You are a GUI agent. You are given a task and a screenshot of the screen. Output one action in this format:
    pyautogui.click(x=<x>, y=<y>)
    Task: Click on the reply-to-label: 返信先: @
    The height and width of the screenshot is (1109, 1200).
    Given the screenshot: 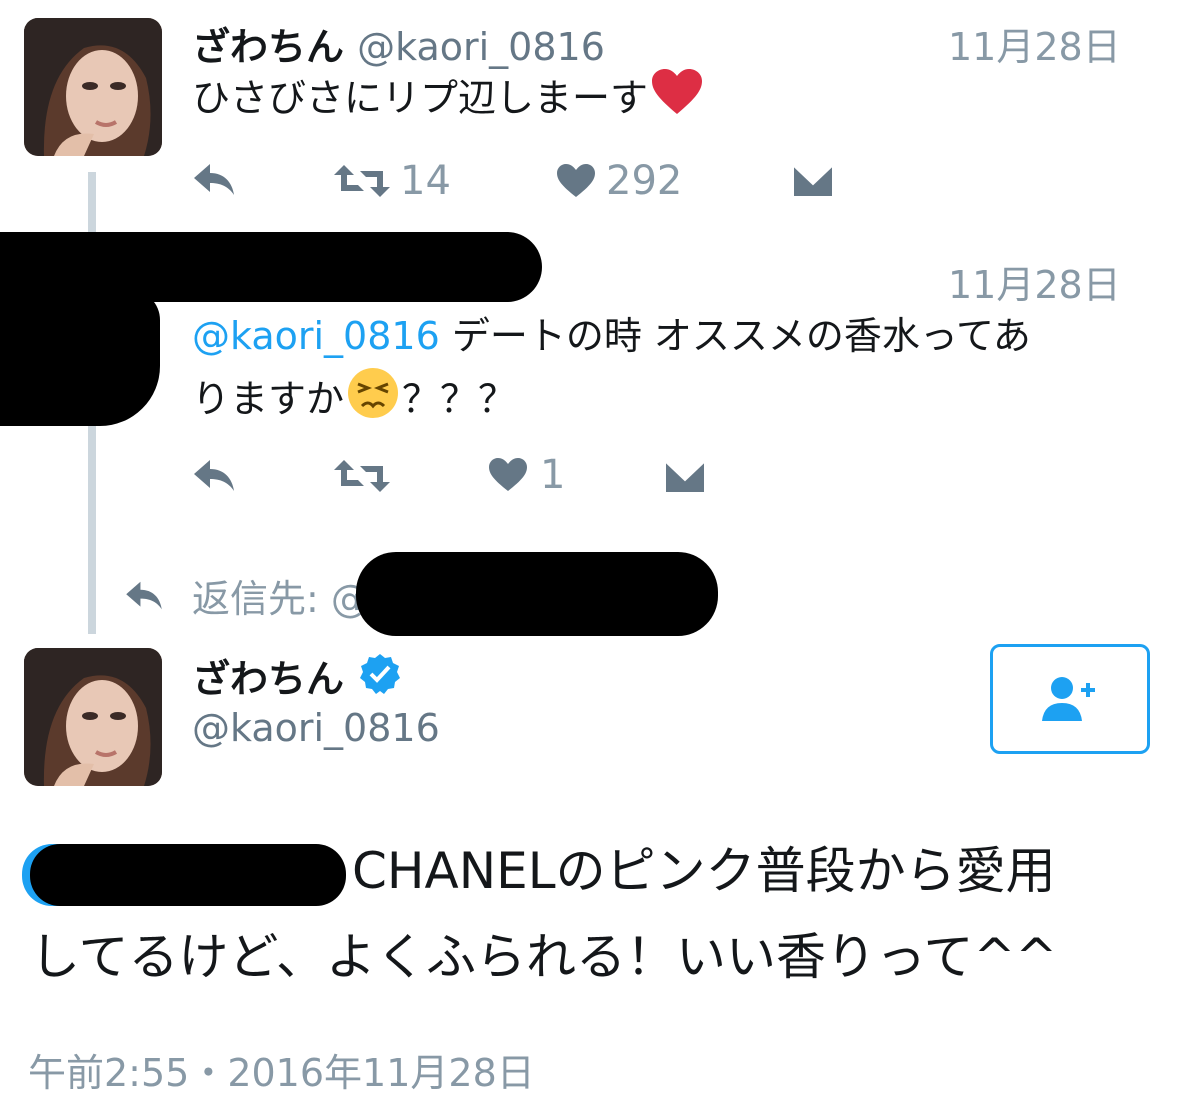 What is the action you would take?
    pyautogui.click(x=280, y=599)
    